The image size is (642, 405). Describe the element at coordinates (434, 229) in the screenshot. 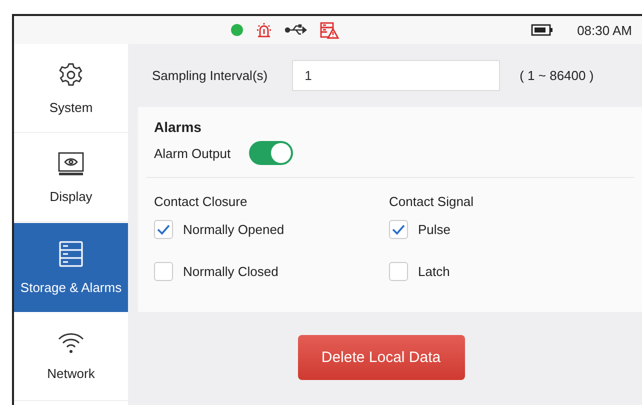

I see `checkbox-label: Pulse` at that location.